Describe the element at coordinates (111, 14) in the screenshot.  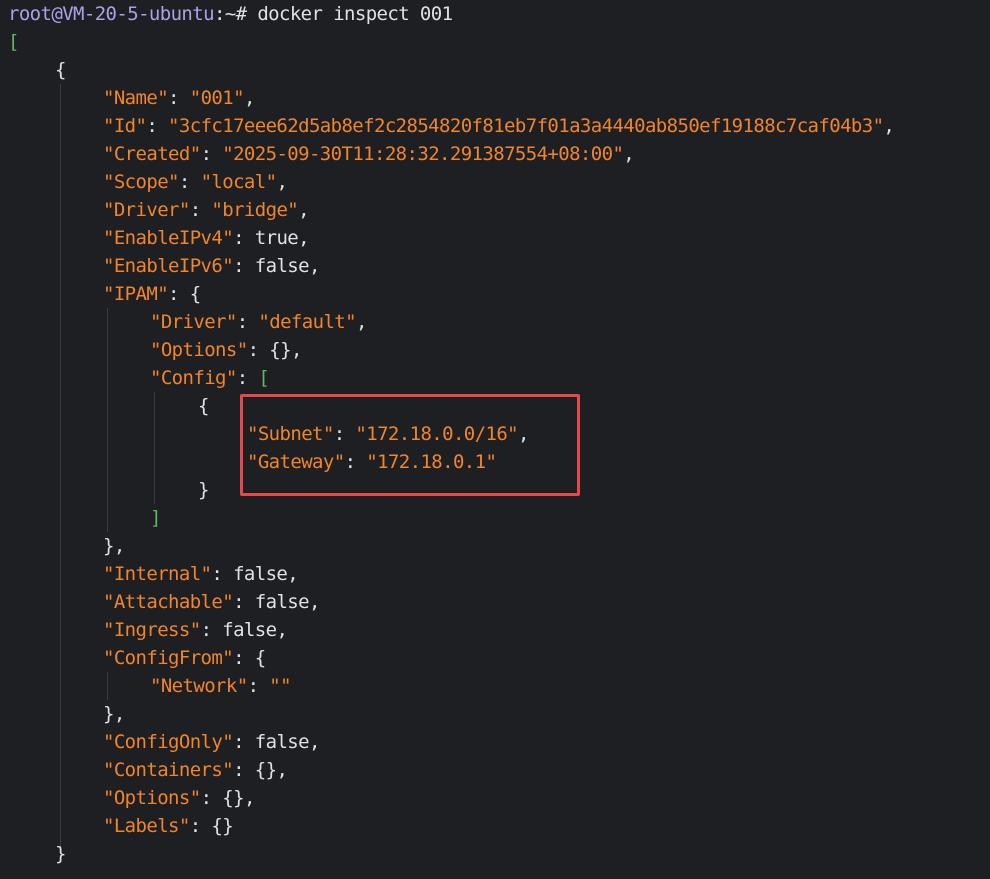
I see `prompt-user-host: root@VM-20-5-ubuntu` at that location.